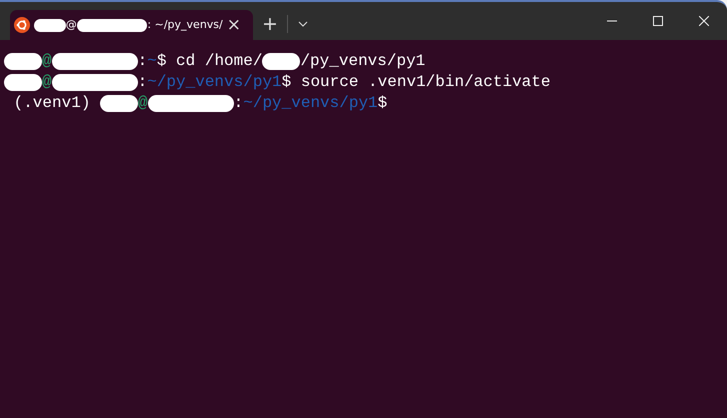  What do you see at coordinates (303, 24) in the screenshot?
I see `chevron-down-icon` at bounding box center [303, 24].